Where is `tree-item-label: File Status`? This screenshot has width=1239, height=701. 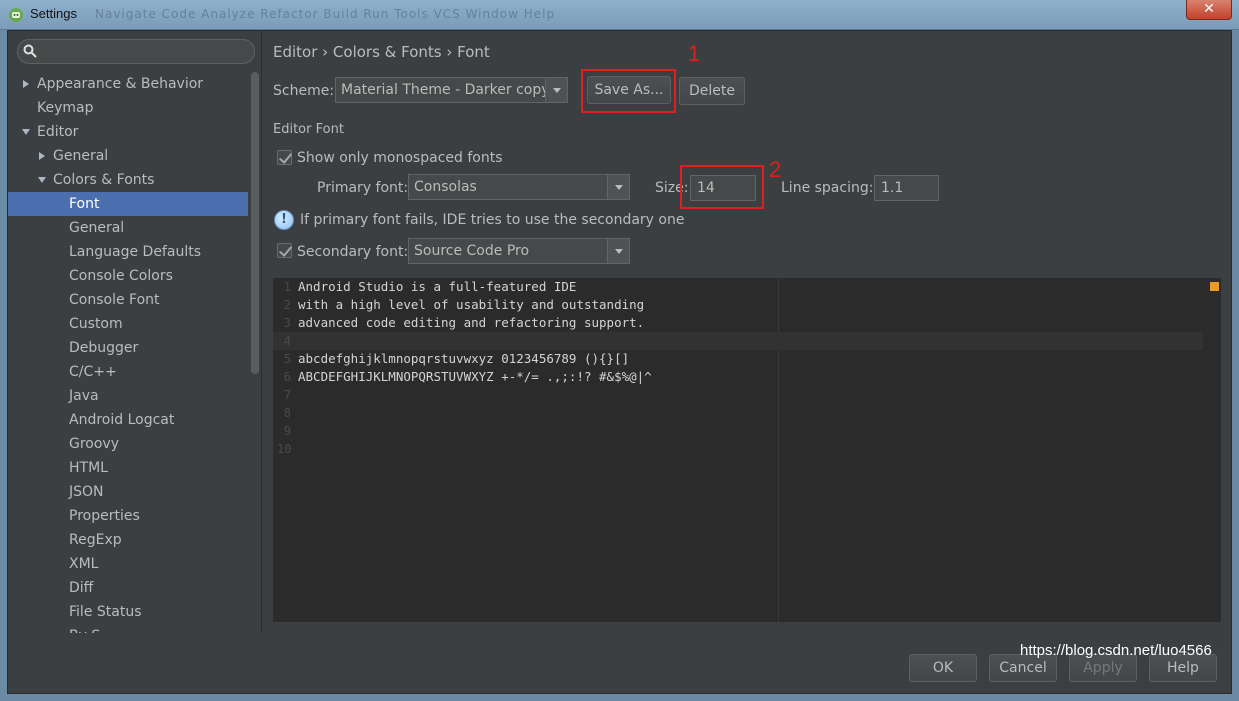
tree-item-label: File Status is located at coordinates (105, 612).